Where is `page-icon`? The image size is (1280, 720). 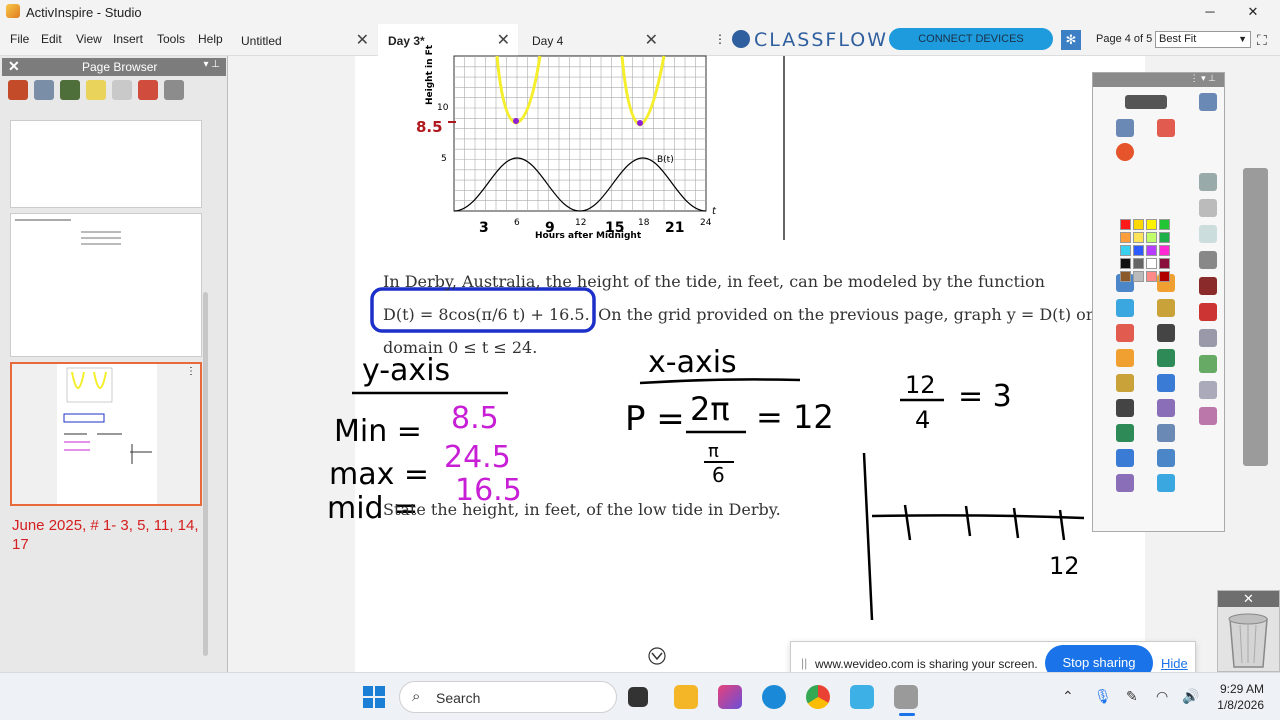 page-icon is located at coordinates (1208, 182).